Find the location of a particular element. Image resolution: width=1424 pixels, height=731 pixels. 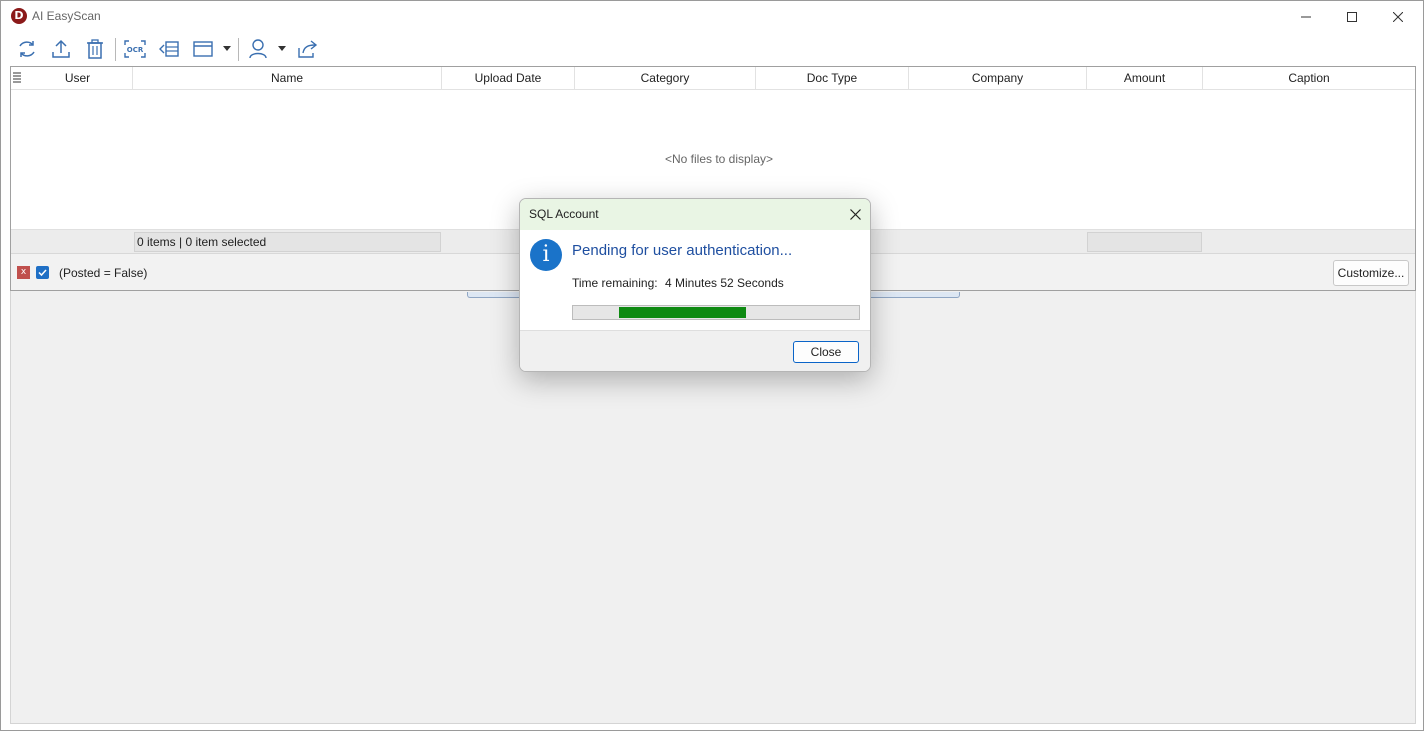

dialog-close-x-button is located at coordinates (855, 214).